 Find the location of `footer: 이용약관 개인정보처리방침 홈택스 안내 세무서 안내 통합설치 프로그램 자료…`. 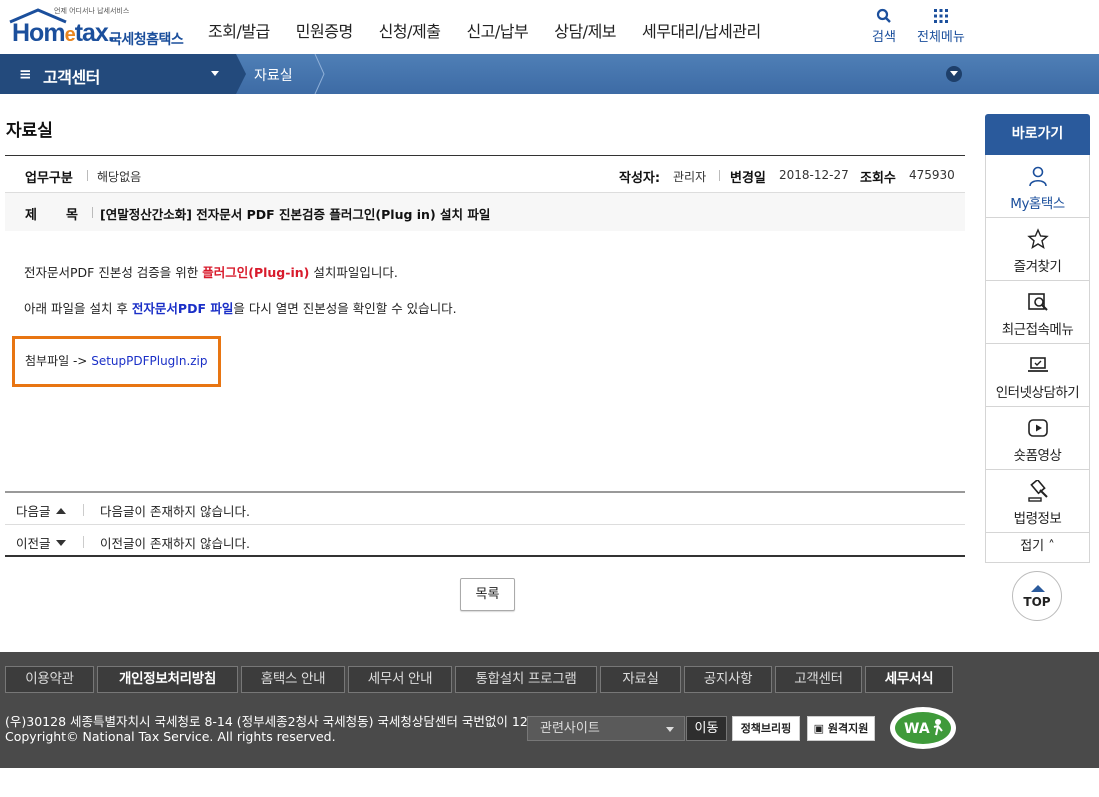

footer: 이용약관 개인정보처리방침 홈택스 안내 세무서 안내 통합설치 프로그램 자료… is located at coordinates (549, 710).